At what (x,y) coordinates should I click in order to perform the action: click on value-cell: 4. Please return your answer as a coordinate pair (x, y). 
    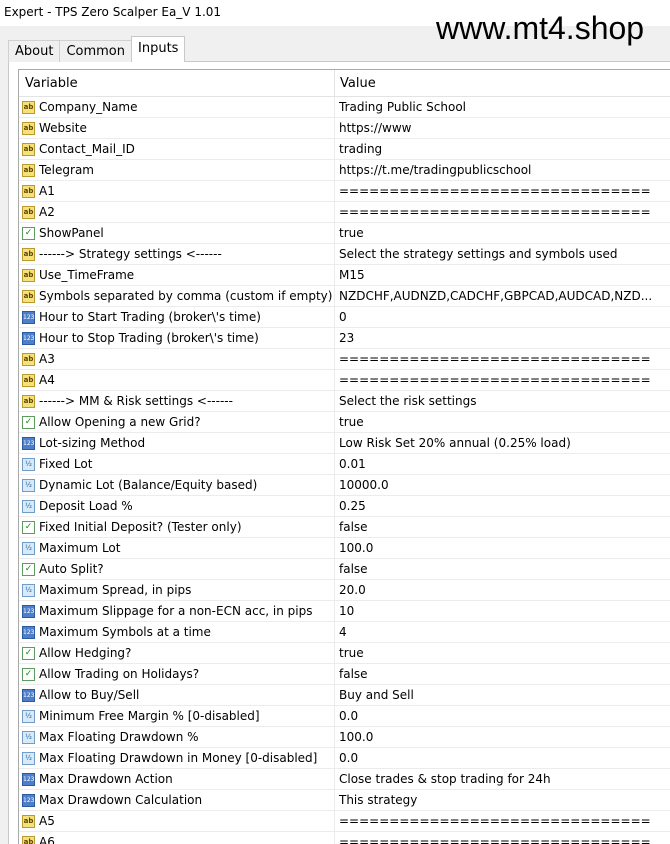
    Looking at the image, I should click on (493, 632).